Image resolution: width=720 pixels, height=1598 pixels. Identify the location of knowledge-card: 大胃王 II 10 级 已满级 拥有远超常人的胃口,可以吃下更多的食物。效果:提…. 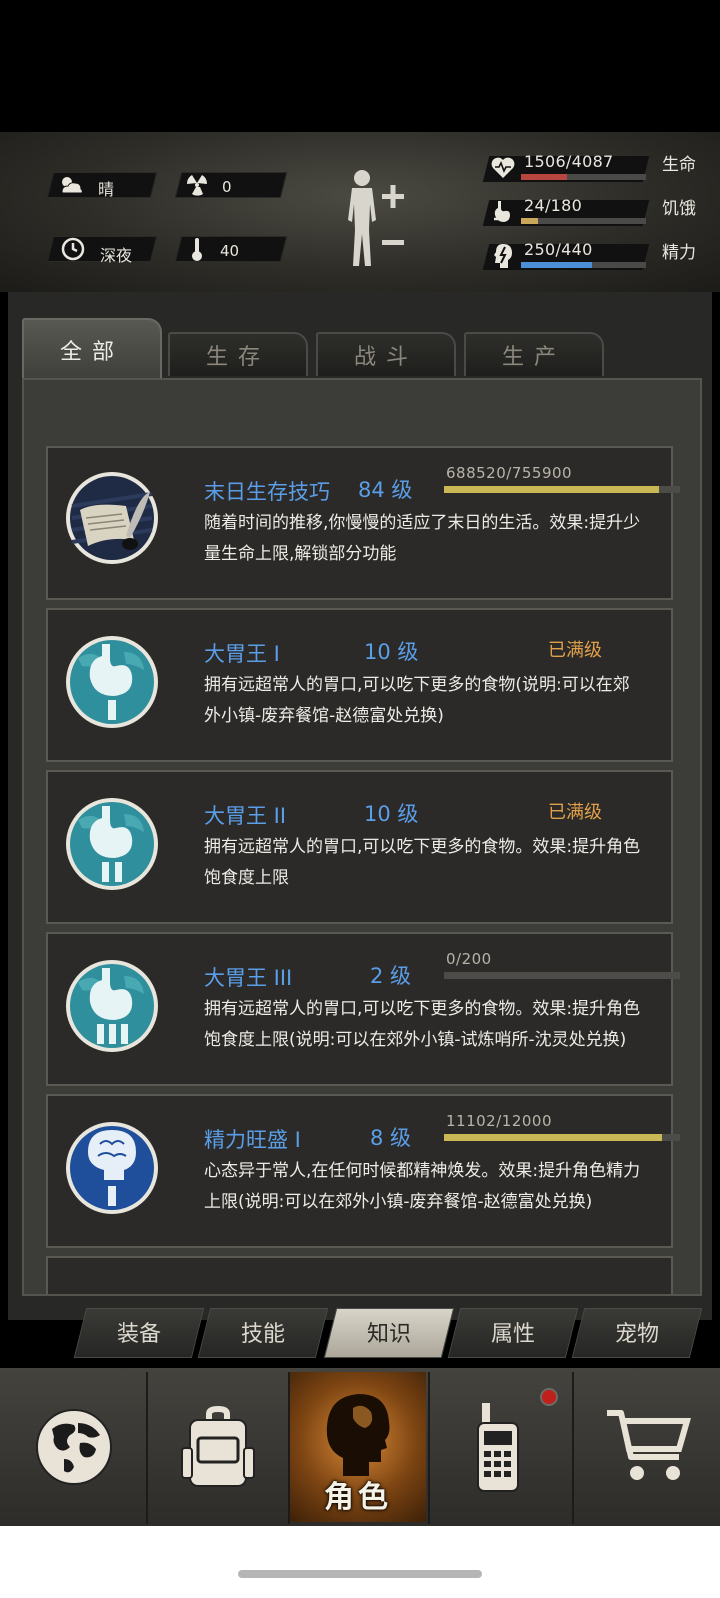
(359, 847).